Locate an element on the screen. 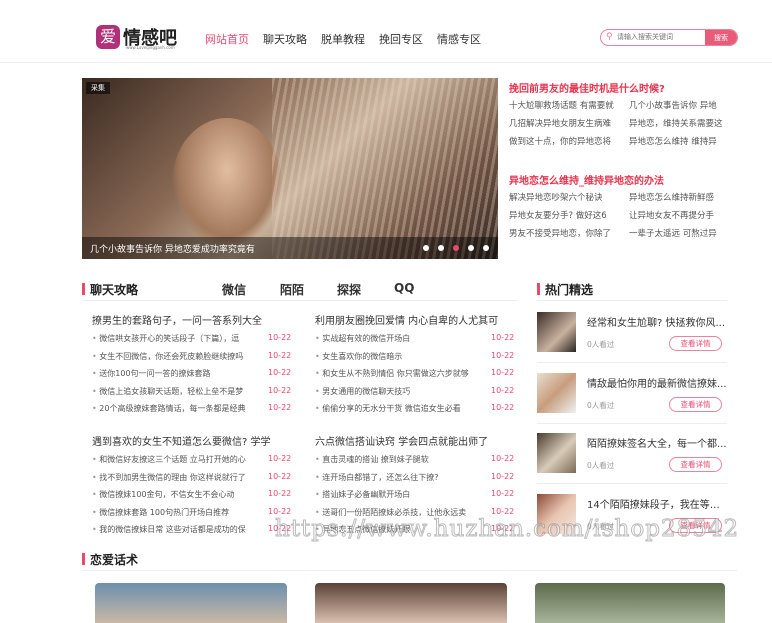 The height and width of the screenshot is (623, 772). list-item-link: 微信撩妹套路 100句热门开场白推荐 is located at coordinates (174, 512).